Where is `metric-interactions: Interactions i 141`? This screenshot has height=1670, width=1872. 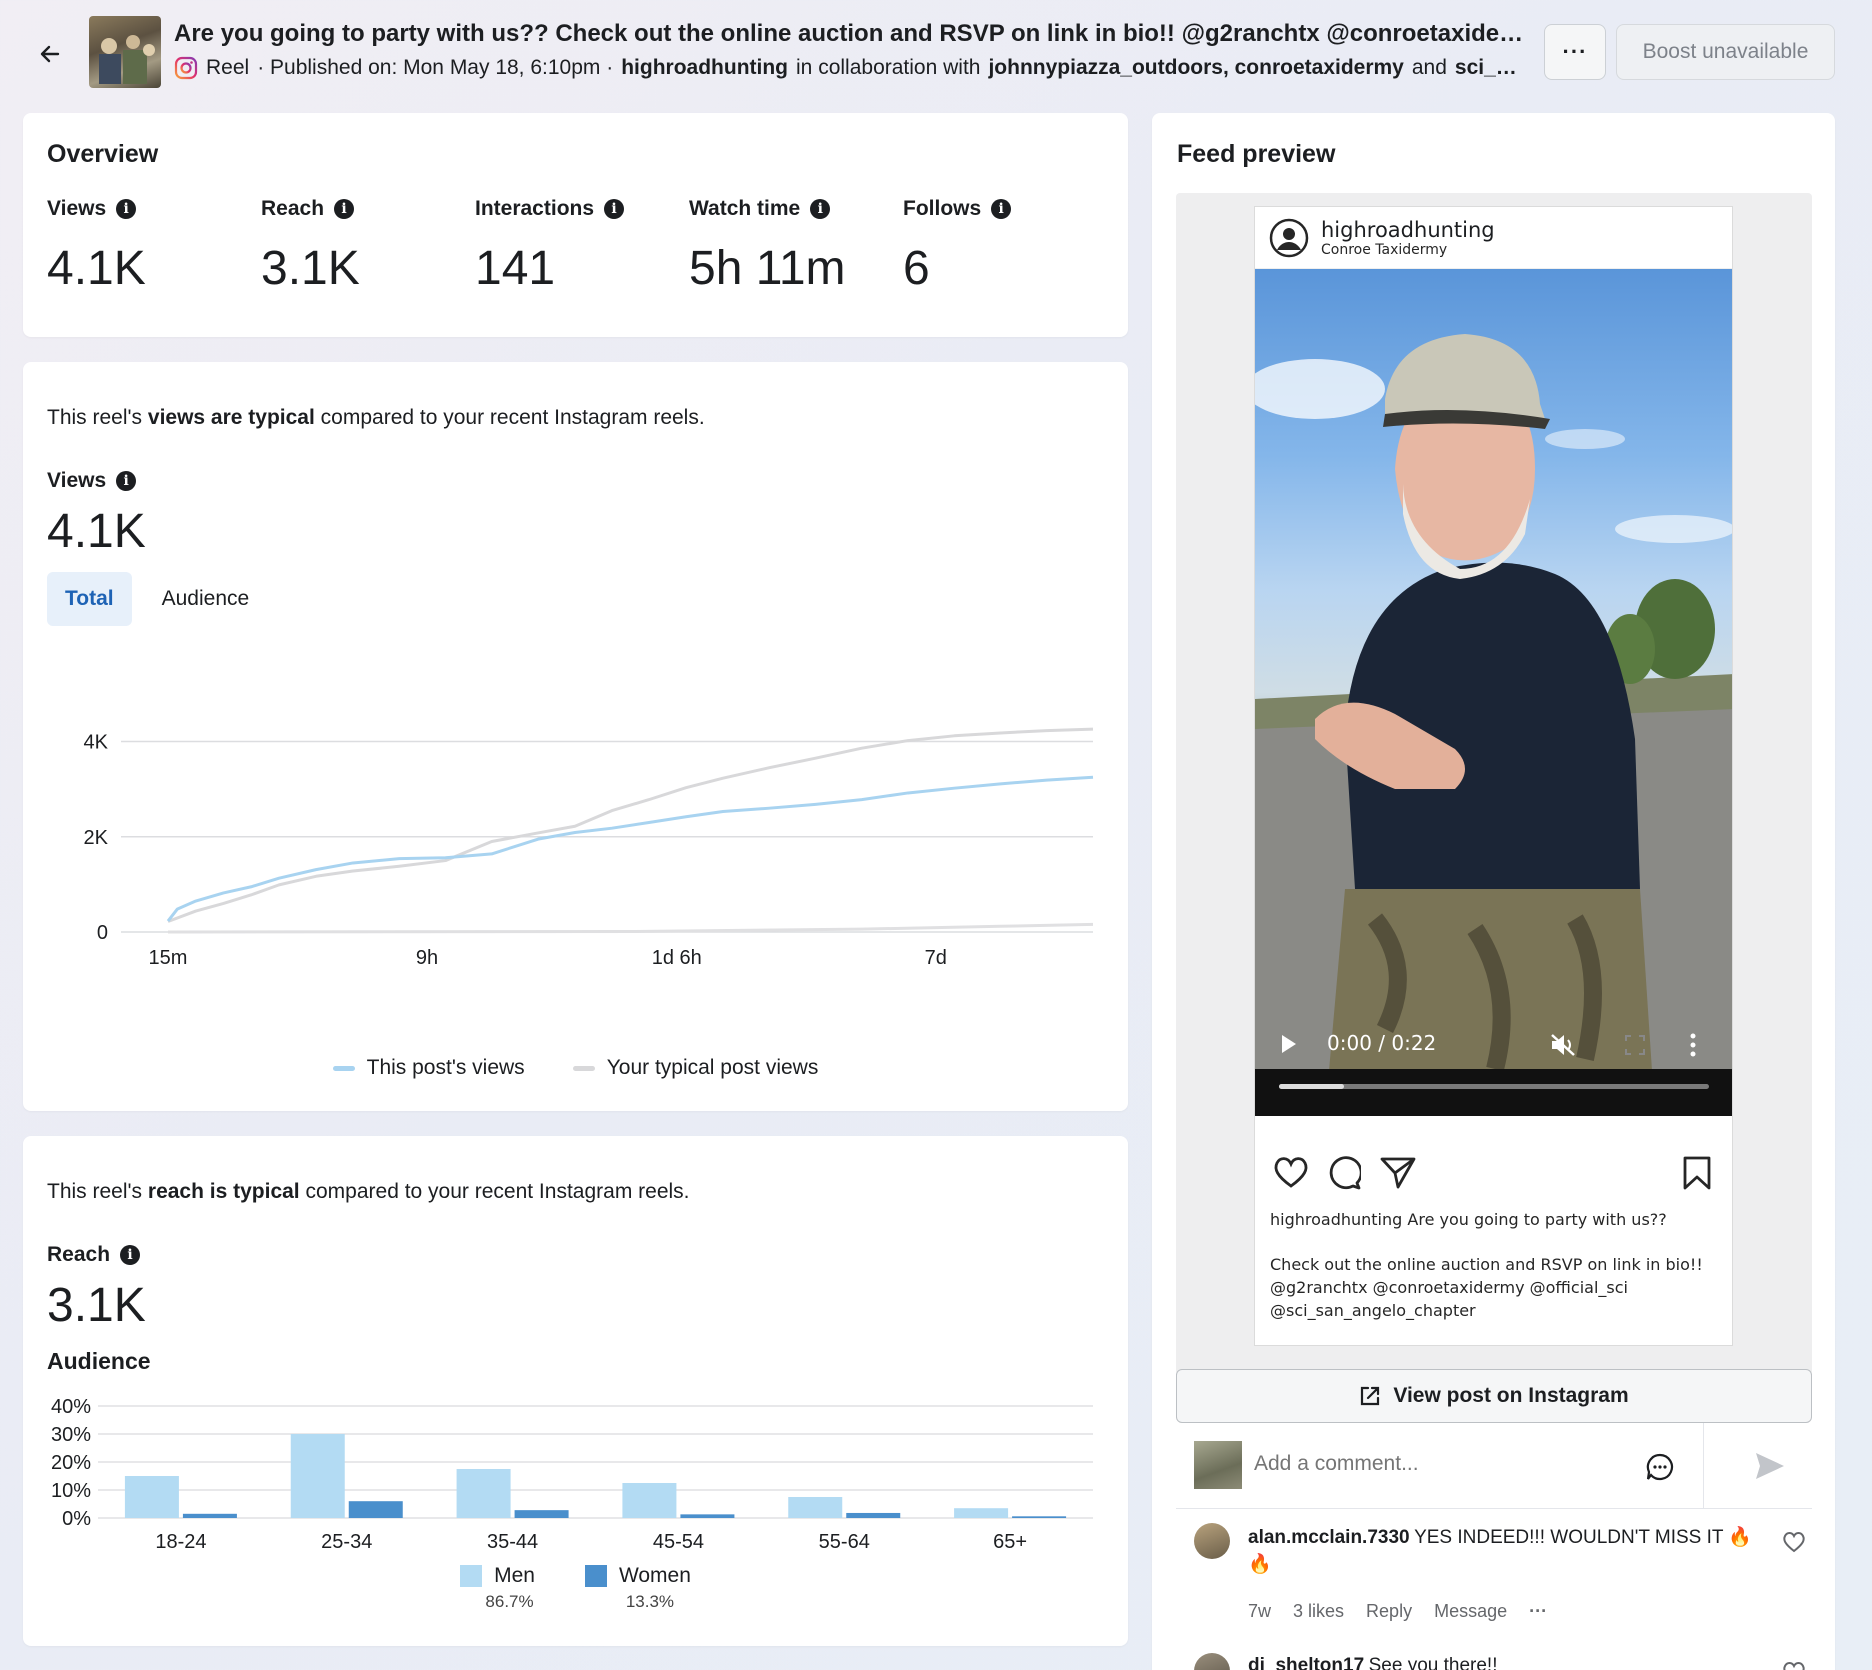 metric-interactions: Interactions i 141 is located at coordinates (582, 246).